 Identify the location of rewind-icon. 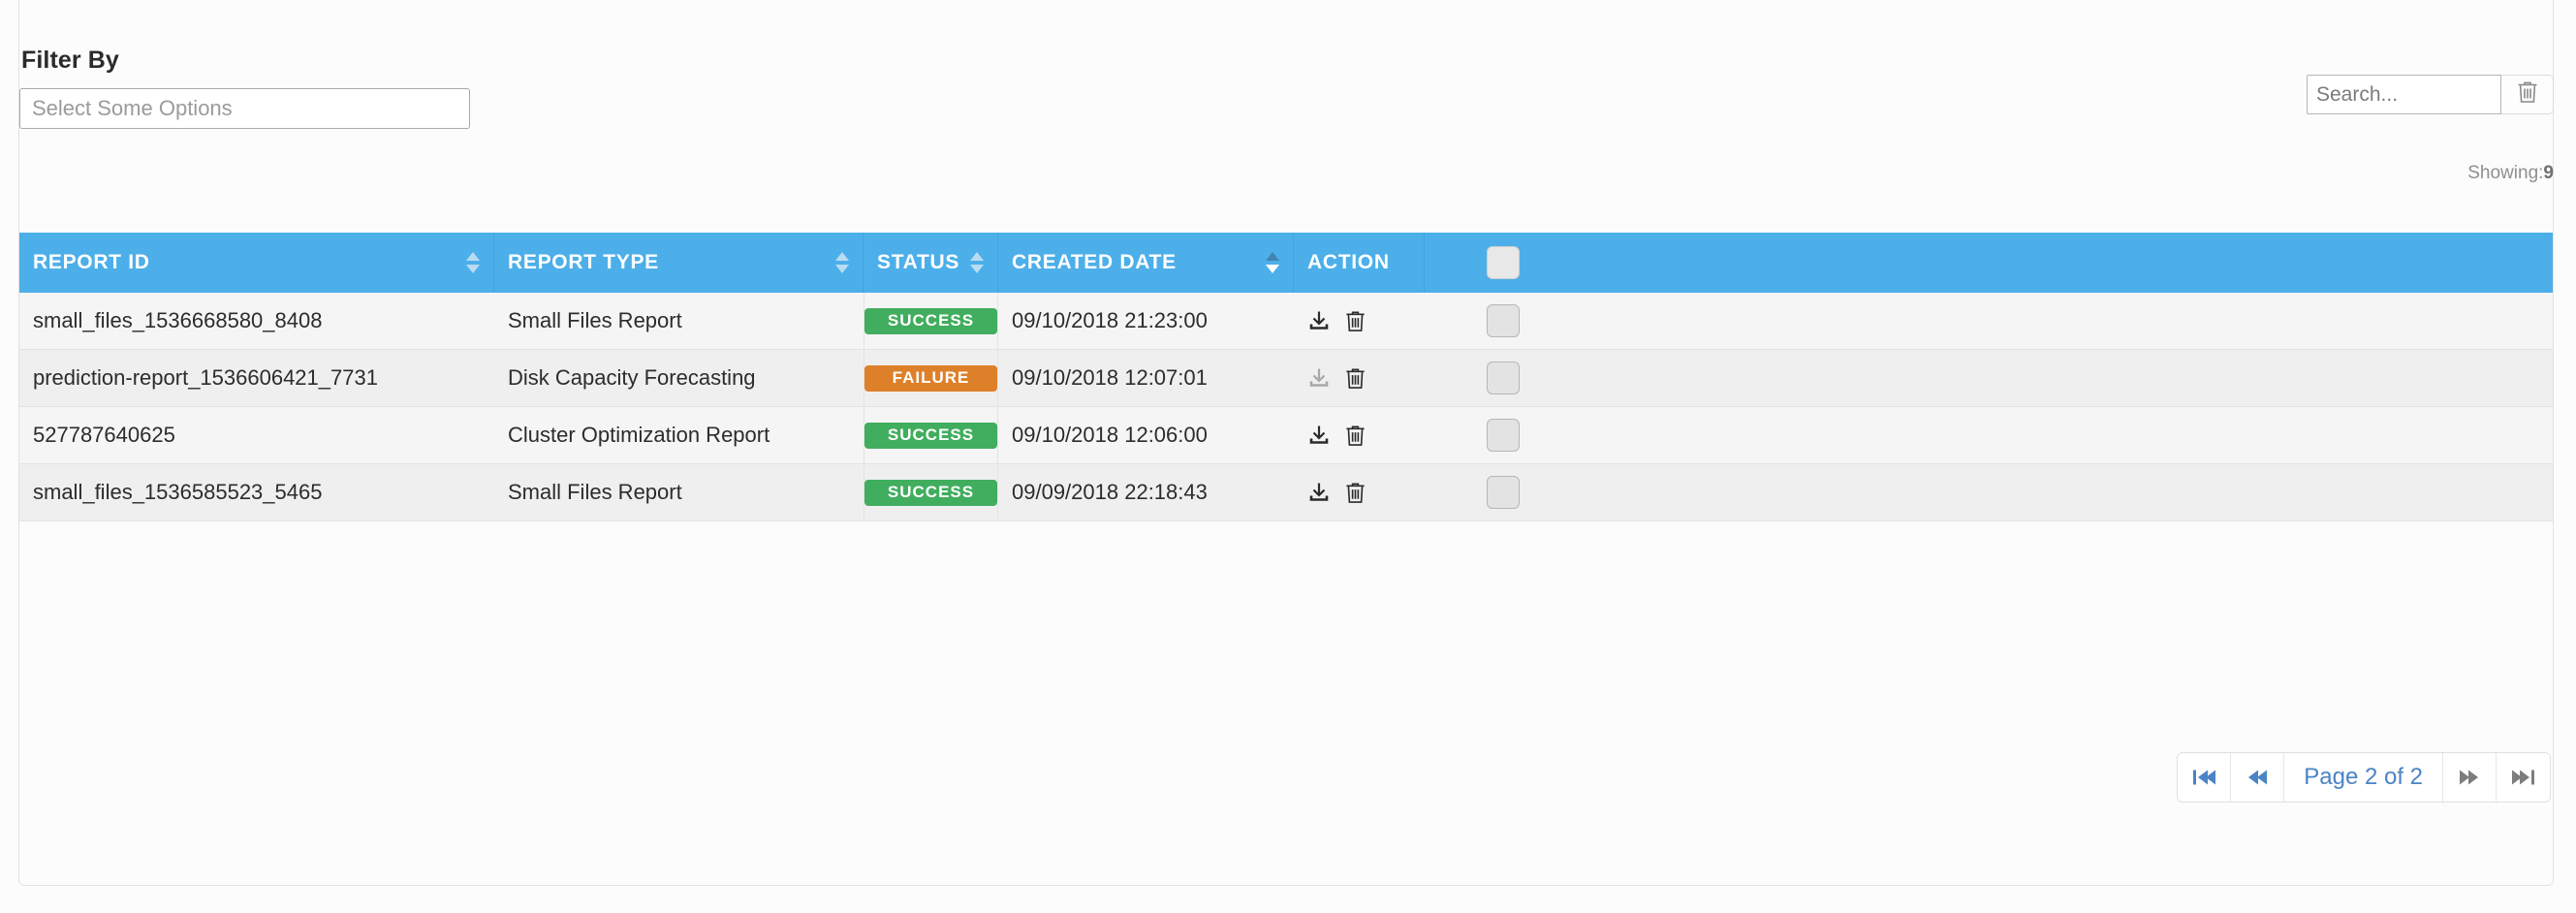
(2258, 777).